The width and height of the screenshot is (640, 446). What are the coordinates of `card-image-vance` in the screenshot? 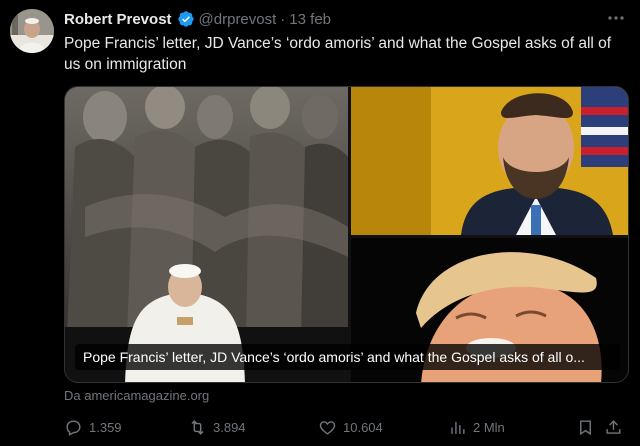 It's located at (489, 161).